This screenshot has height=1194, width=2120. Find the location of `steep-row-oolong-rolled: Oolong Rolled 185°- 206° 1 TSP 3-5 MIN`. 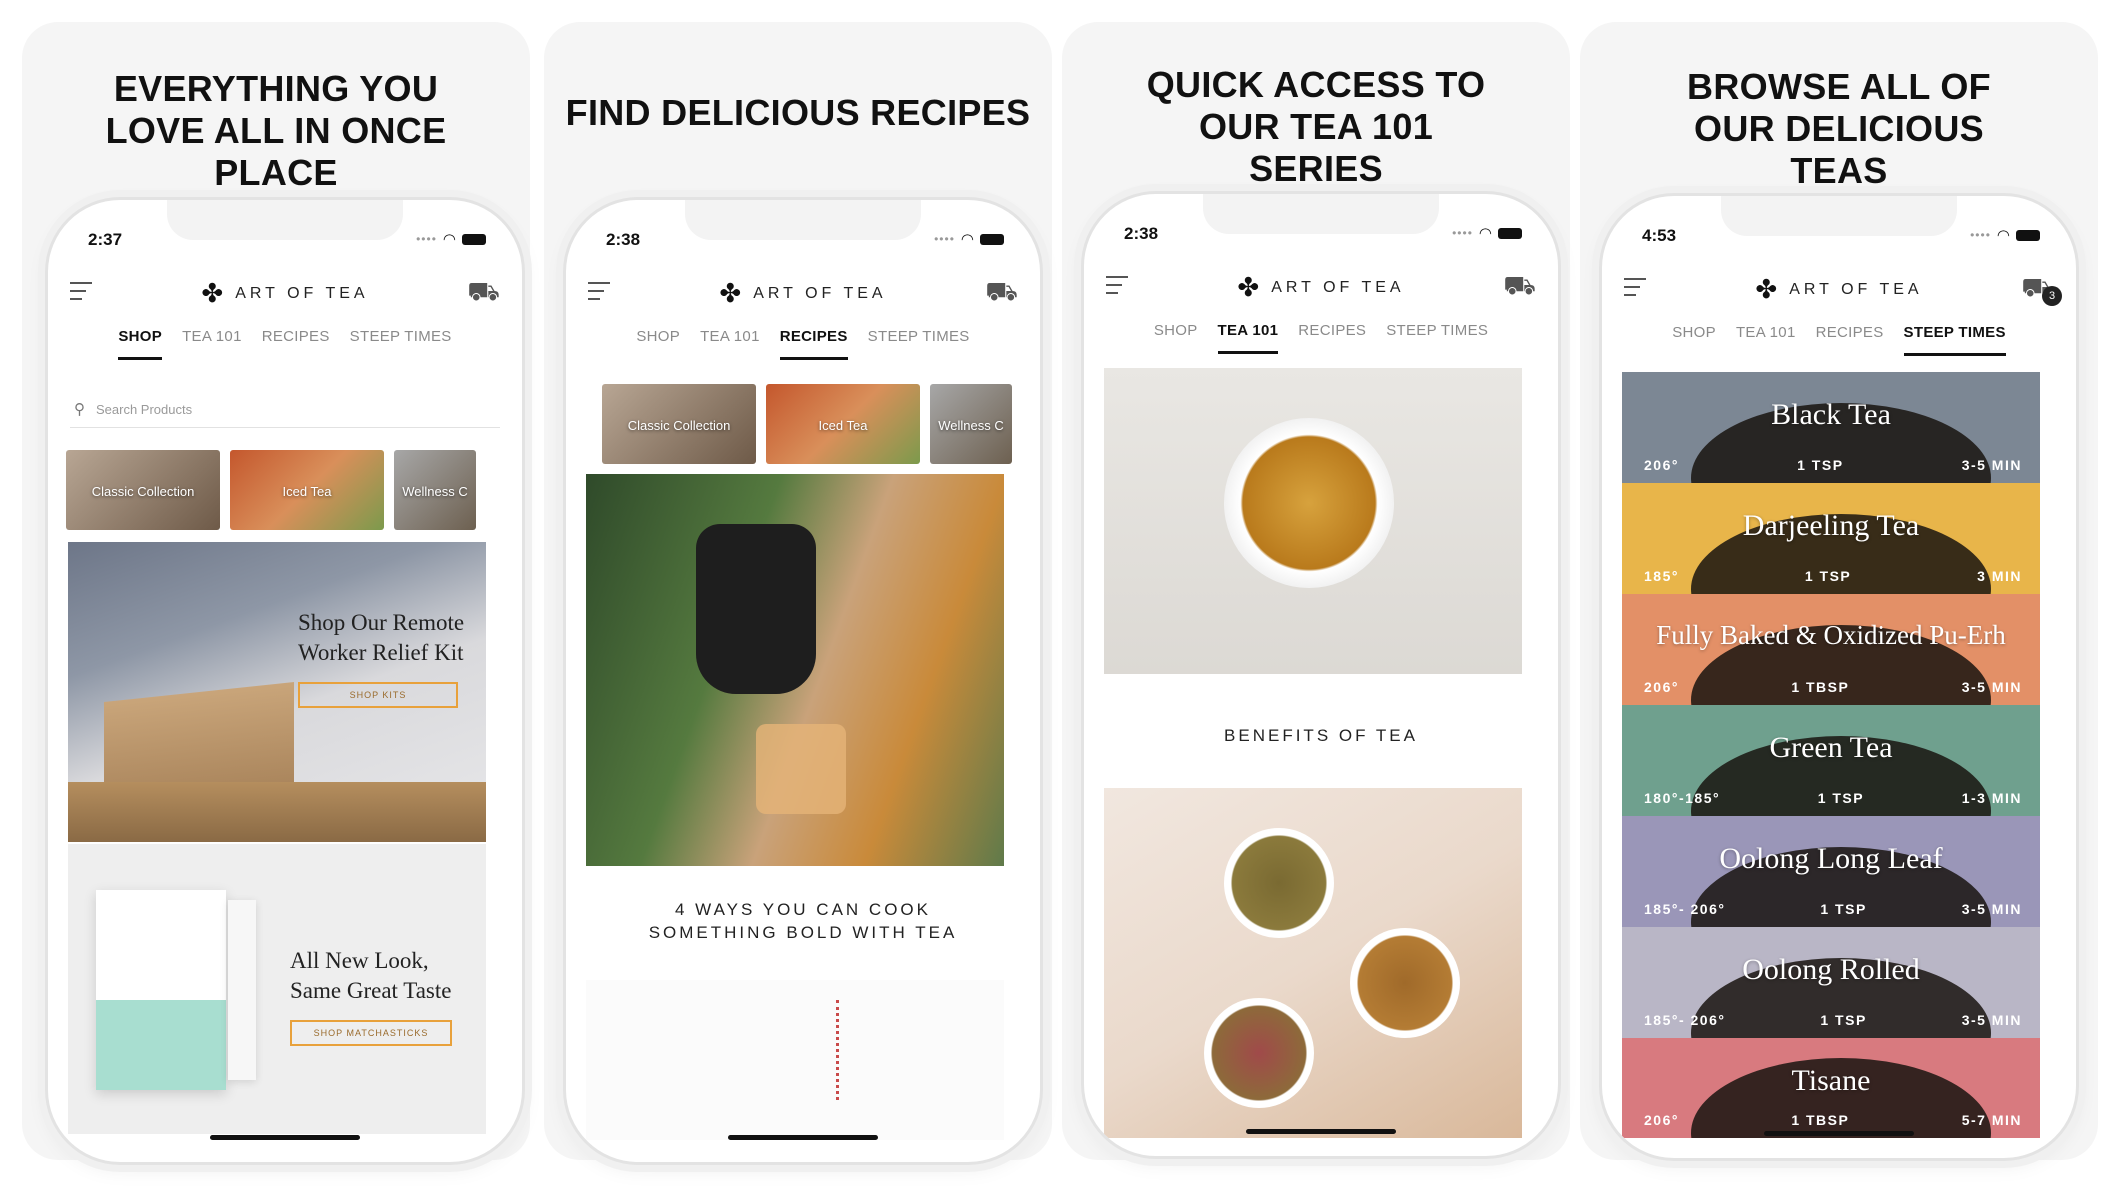

steep-row-oolong-rolled: Oolong Rolled 185°- 206° 1 TSP 3-5 MIN is located at coordinates (1831, 982).